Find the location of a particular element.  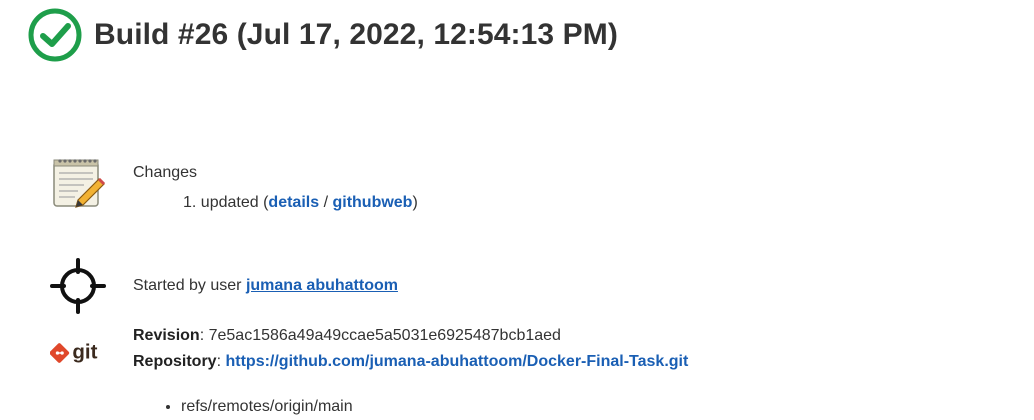

change-message: updated is located at coordinates (229, 202).